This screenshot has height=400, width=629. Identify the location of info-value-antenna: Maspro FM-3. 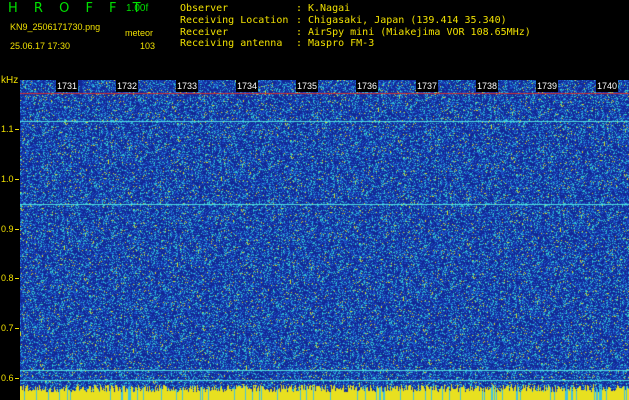
(341, 43).